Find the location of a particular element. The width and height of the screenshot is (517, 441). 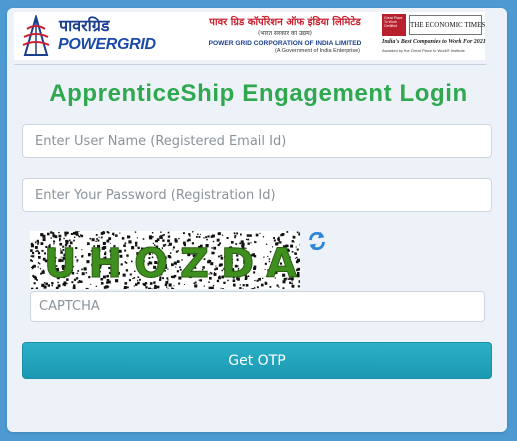

password-input is located at coordinates (257, 195).